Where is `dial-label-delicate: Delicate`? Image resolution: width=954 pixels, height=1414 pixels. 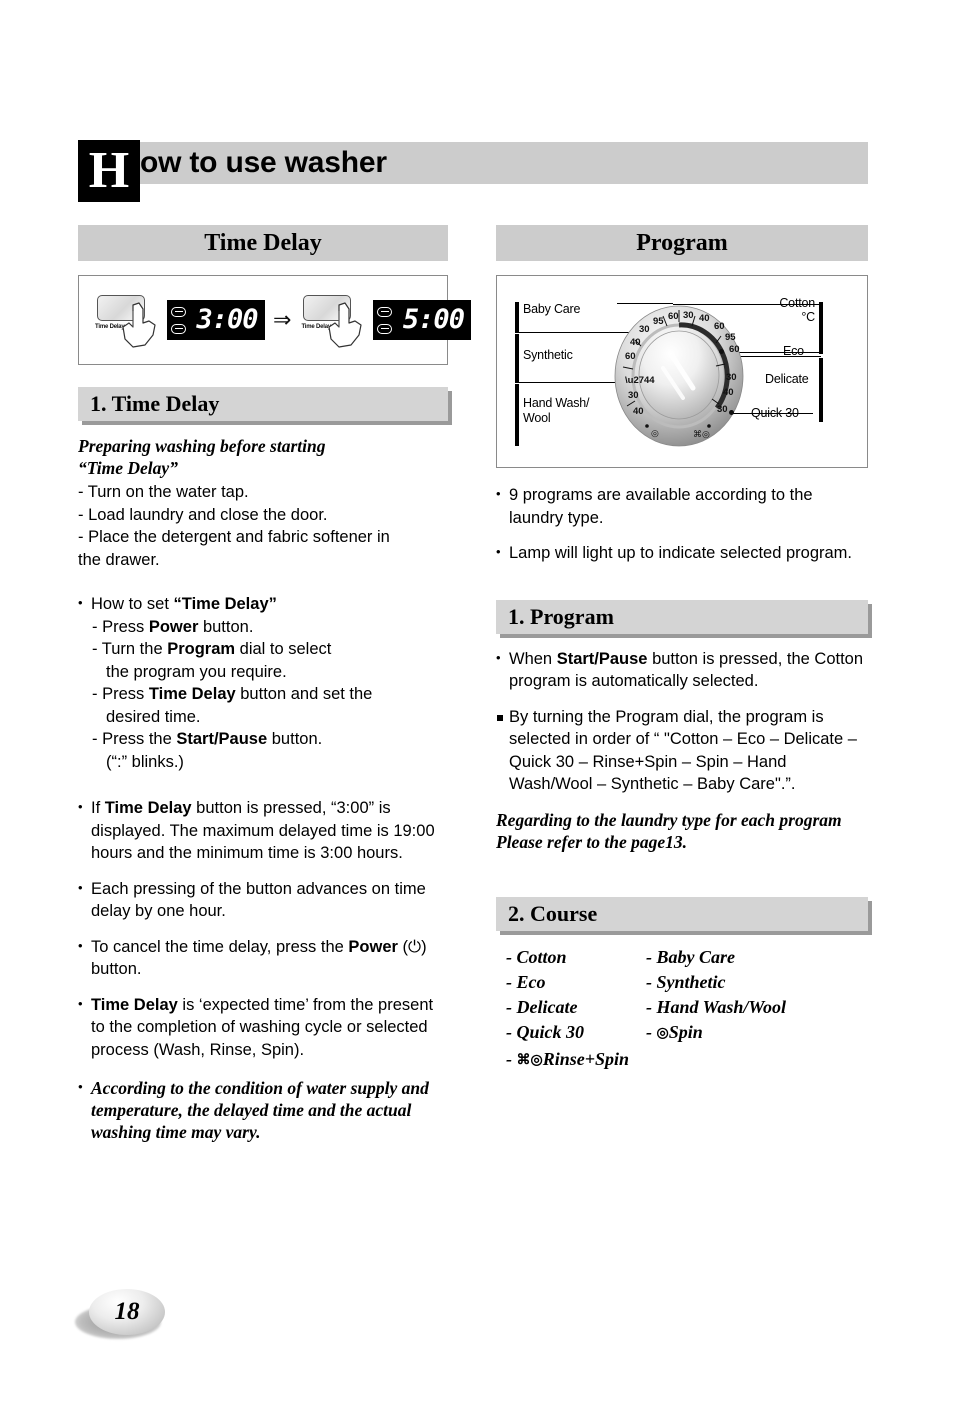 dial-label-delicate: Delicate is located at coordinates (787, 379).